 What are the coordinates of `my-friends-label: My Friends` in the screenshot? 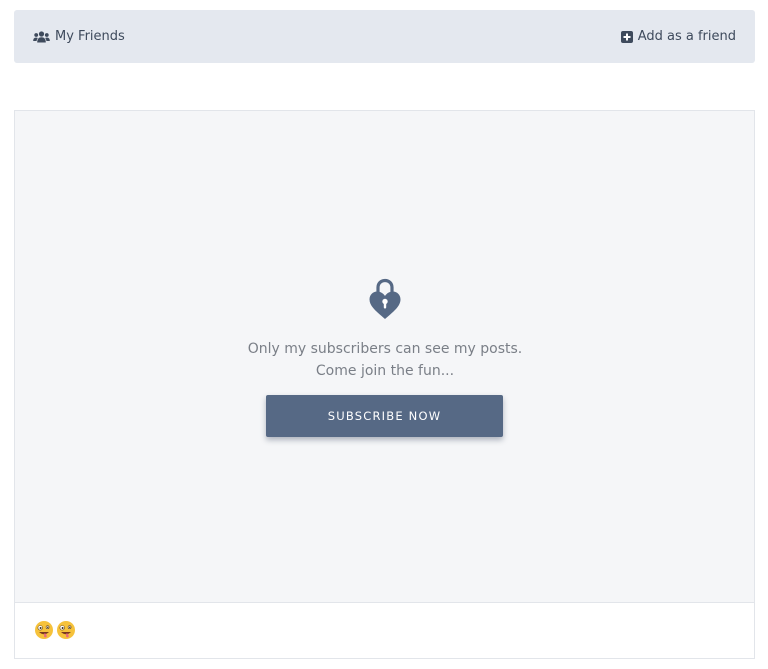 It's located at (90, 36).